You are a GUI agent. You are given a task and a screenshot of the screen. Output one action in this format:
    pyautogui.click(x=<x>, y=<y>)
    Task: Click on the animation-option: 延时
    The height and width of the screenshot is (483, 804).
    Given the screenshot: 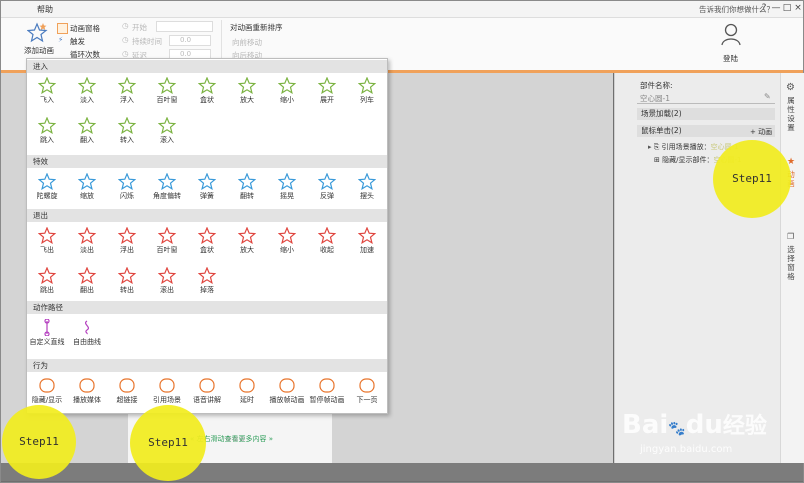 What is the action you would take?
    pyautogui.click(x=247, y=391)
    